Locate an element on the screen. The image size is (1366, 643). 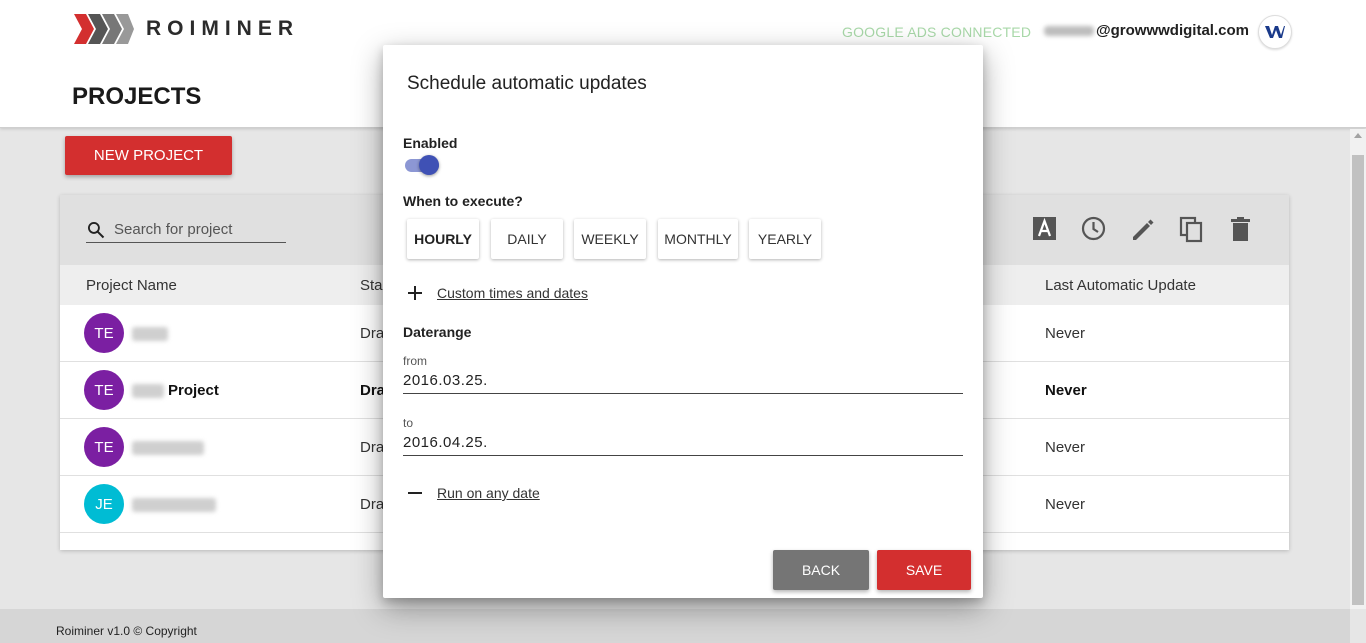
column-last-update: Last Automatic Update is located at coordinates (1120, 285).